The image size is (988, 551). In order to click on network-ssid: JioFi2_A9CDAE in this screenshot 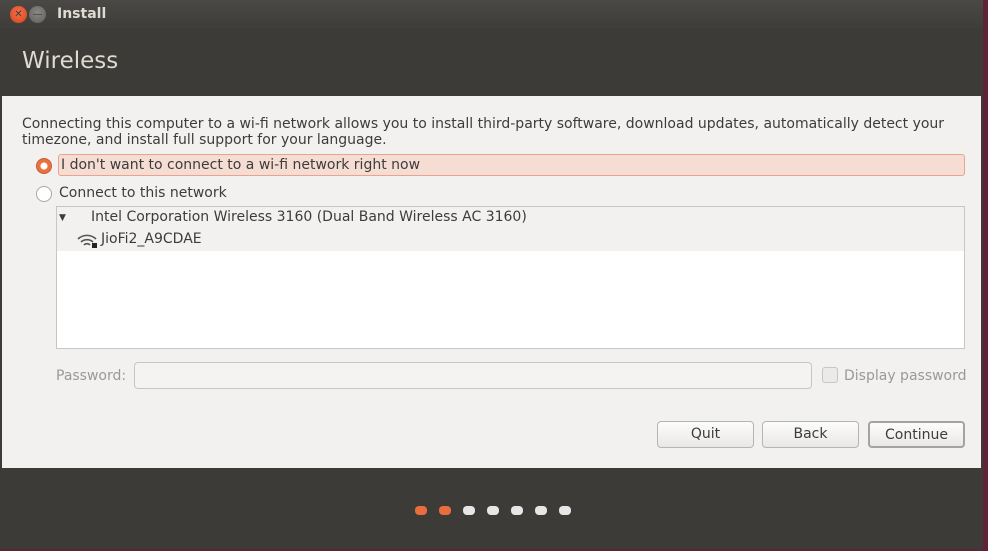, I will do `click(151, 239)`.